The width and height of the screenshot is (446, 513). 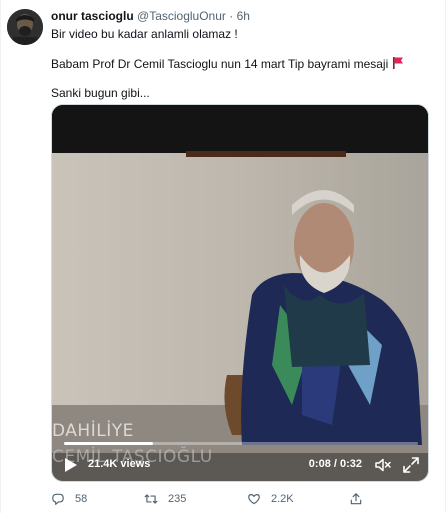 I want to click on reply-icon, so click(x=58, y=499).